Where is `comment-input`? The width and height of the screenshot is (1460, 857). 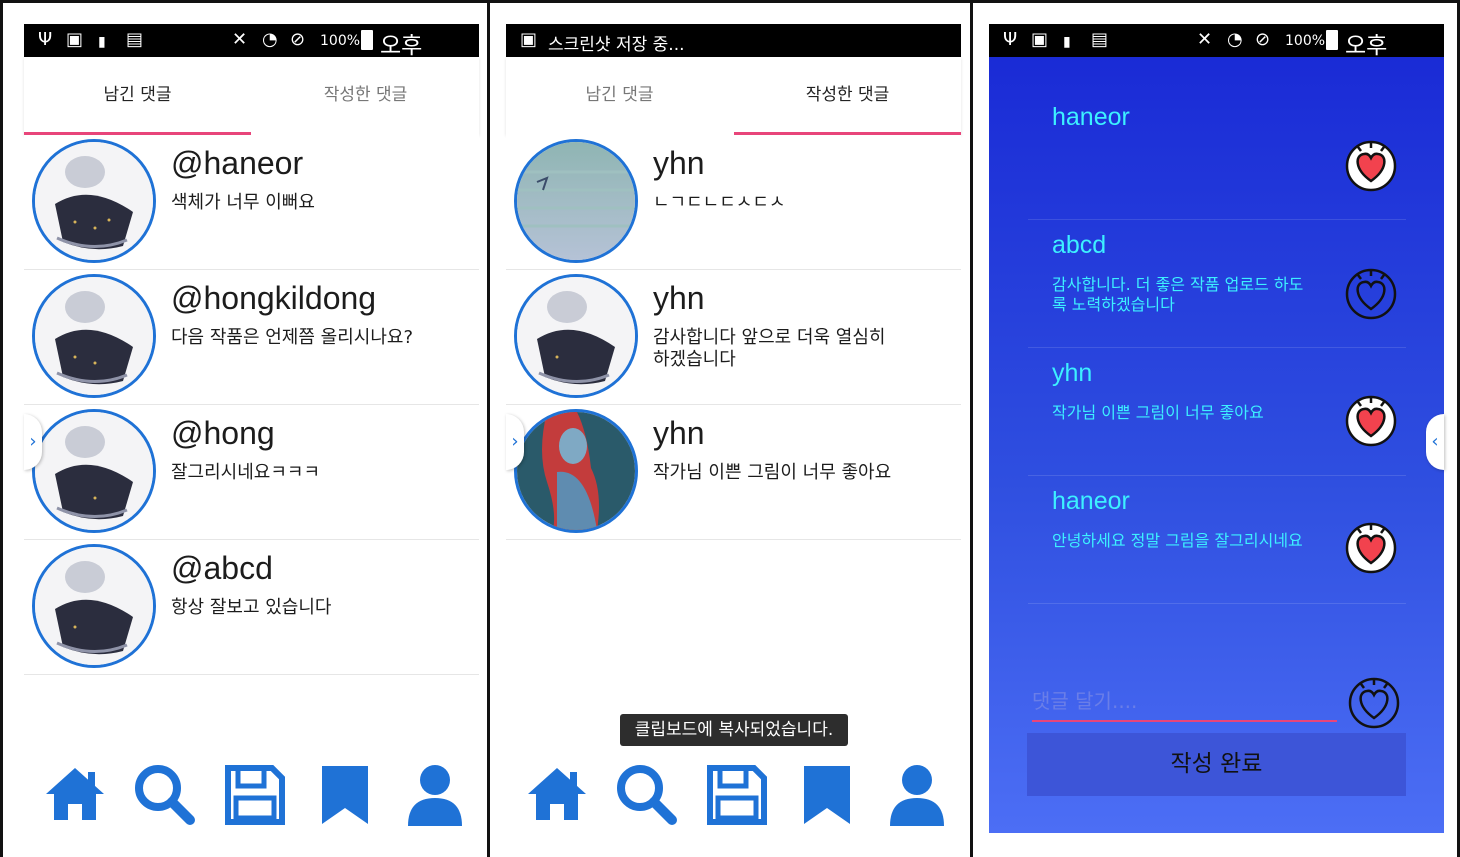 comment-input is located at coordinates (1184, 701).